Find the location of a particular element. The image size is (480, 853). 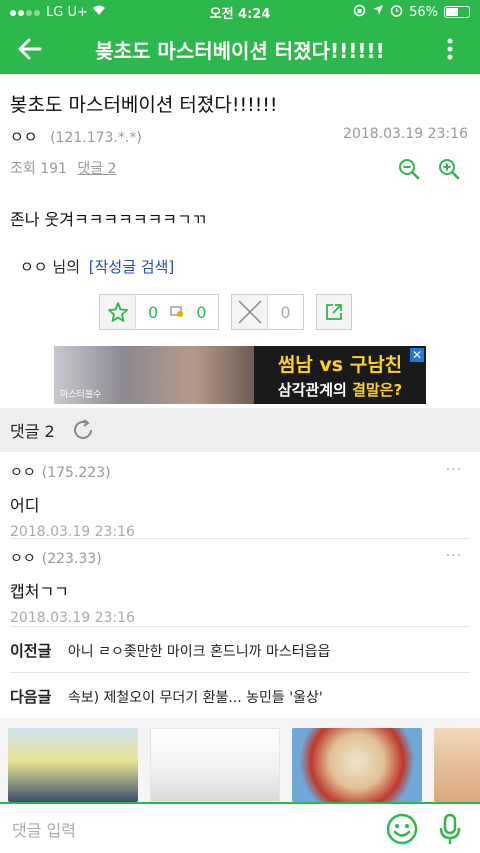

back-button is located at coordinates (30, 49).